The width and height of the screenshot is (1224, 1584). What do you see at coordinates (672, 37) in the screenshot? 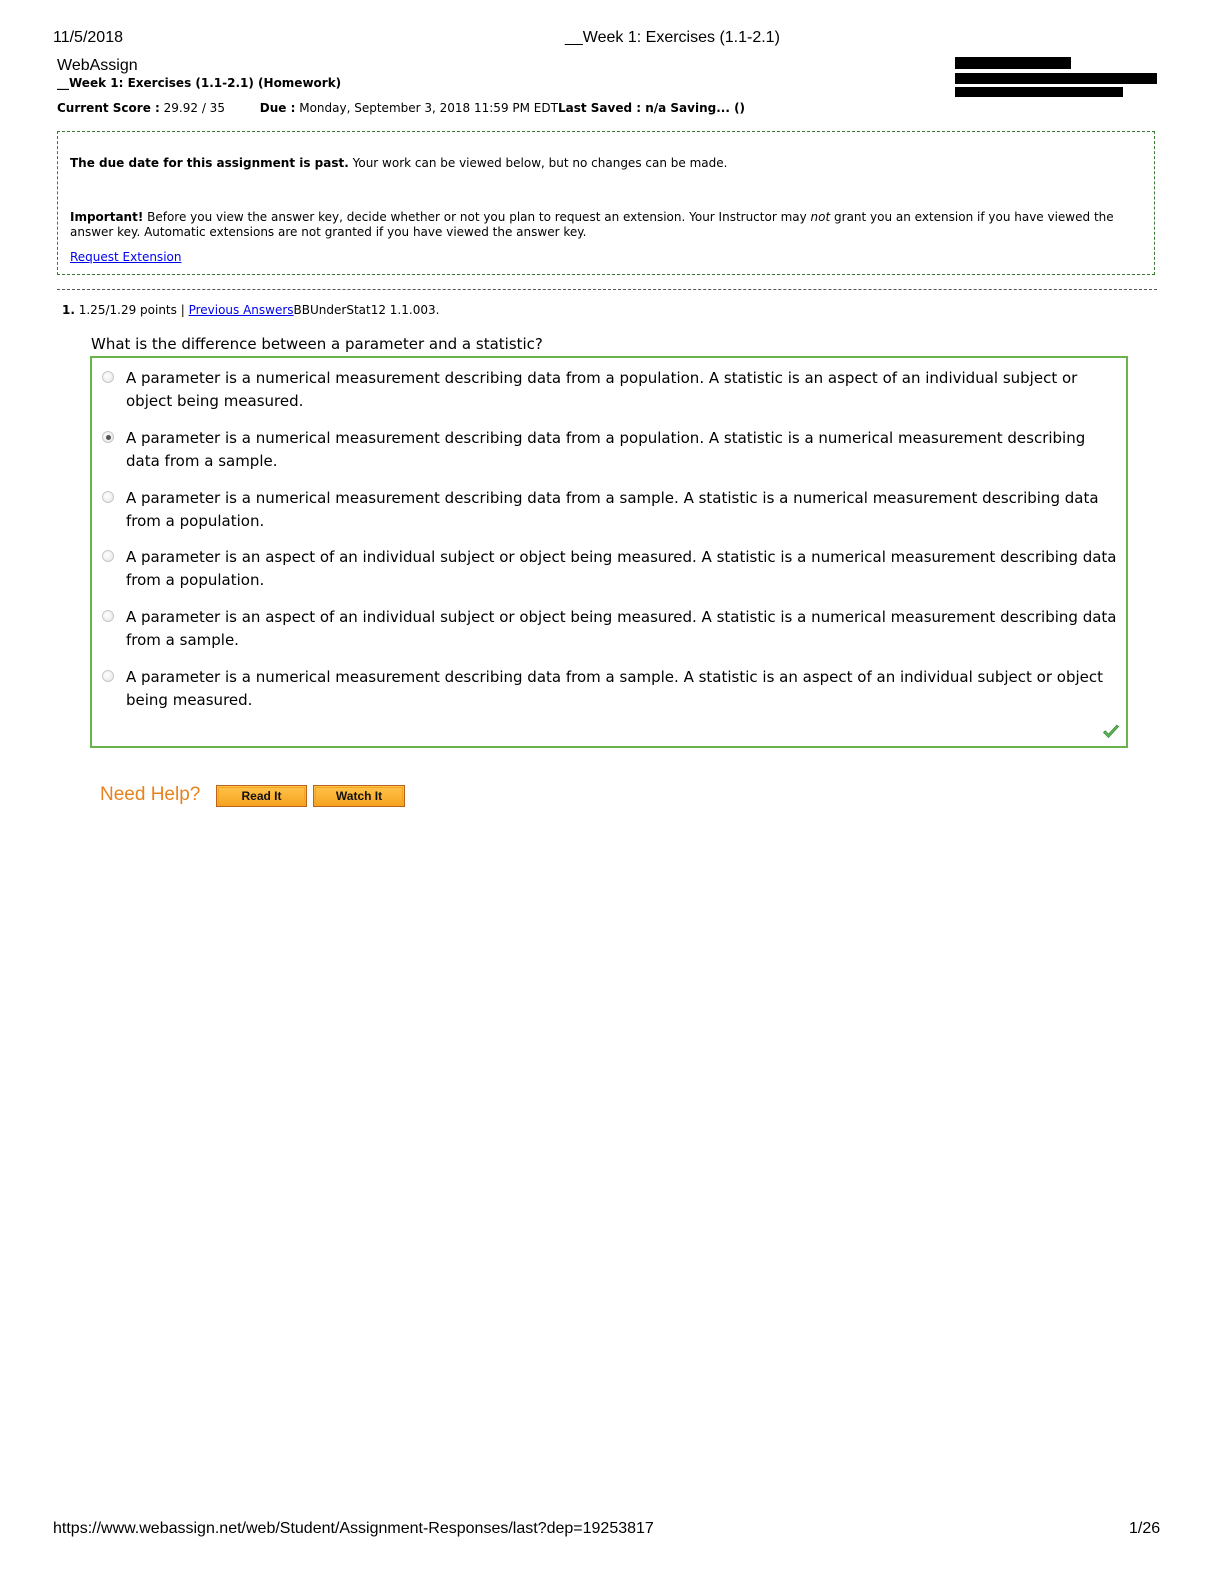
I see `print-page-title: __Week 1: Exercises (1.1-2.1)` at bounding box center [672, 37].